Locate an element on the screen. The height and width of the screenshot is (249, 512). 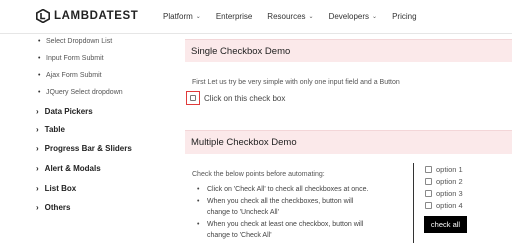
sidebar-item-data-pickers: › Data Pickers is located at coordinates (64, 111).